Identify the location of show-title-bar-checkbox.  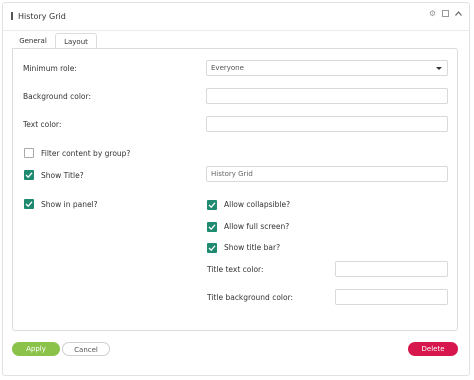
(212, 248).